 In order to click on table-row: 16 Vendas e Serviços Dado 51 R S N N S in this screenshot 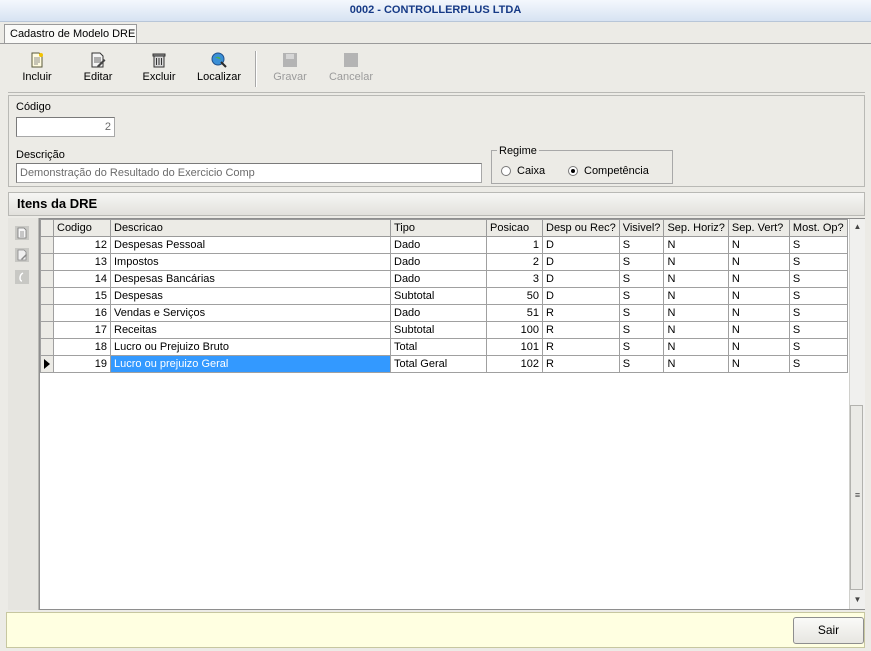, I will do `click(444, 313)`.